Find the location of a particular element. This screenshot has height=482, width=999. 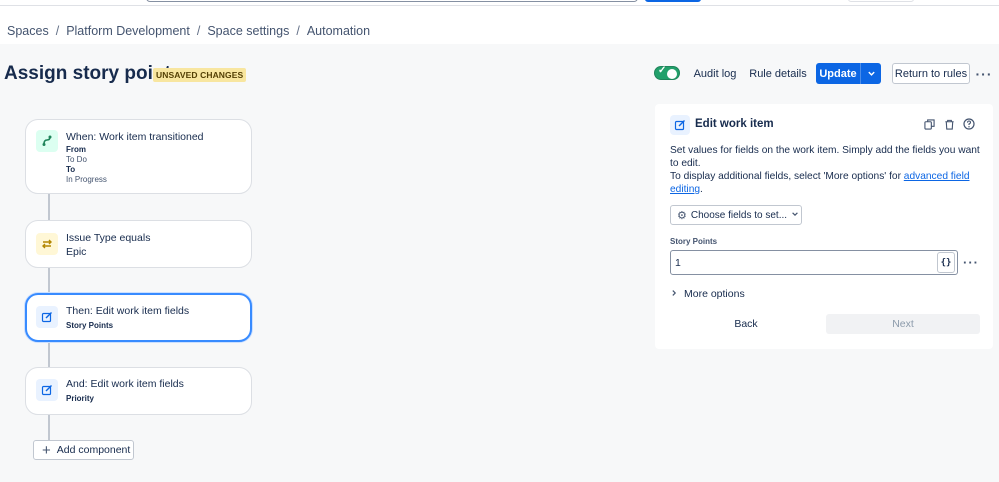

panel-title: Edit work item is located at coordinates (734, 124).